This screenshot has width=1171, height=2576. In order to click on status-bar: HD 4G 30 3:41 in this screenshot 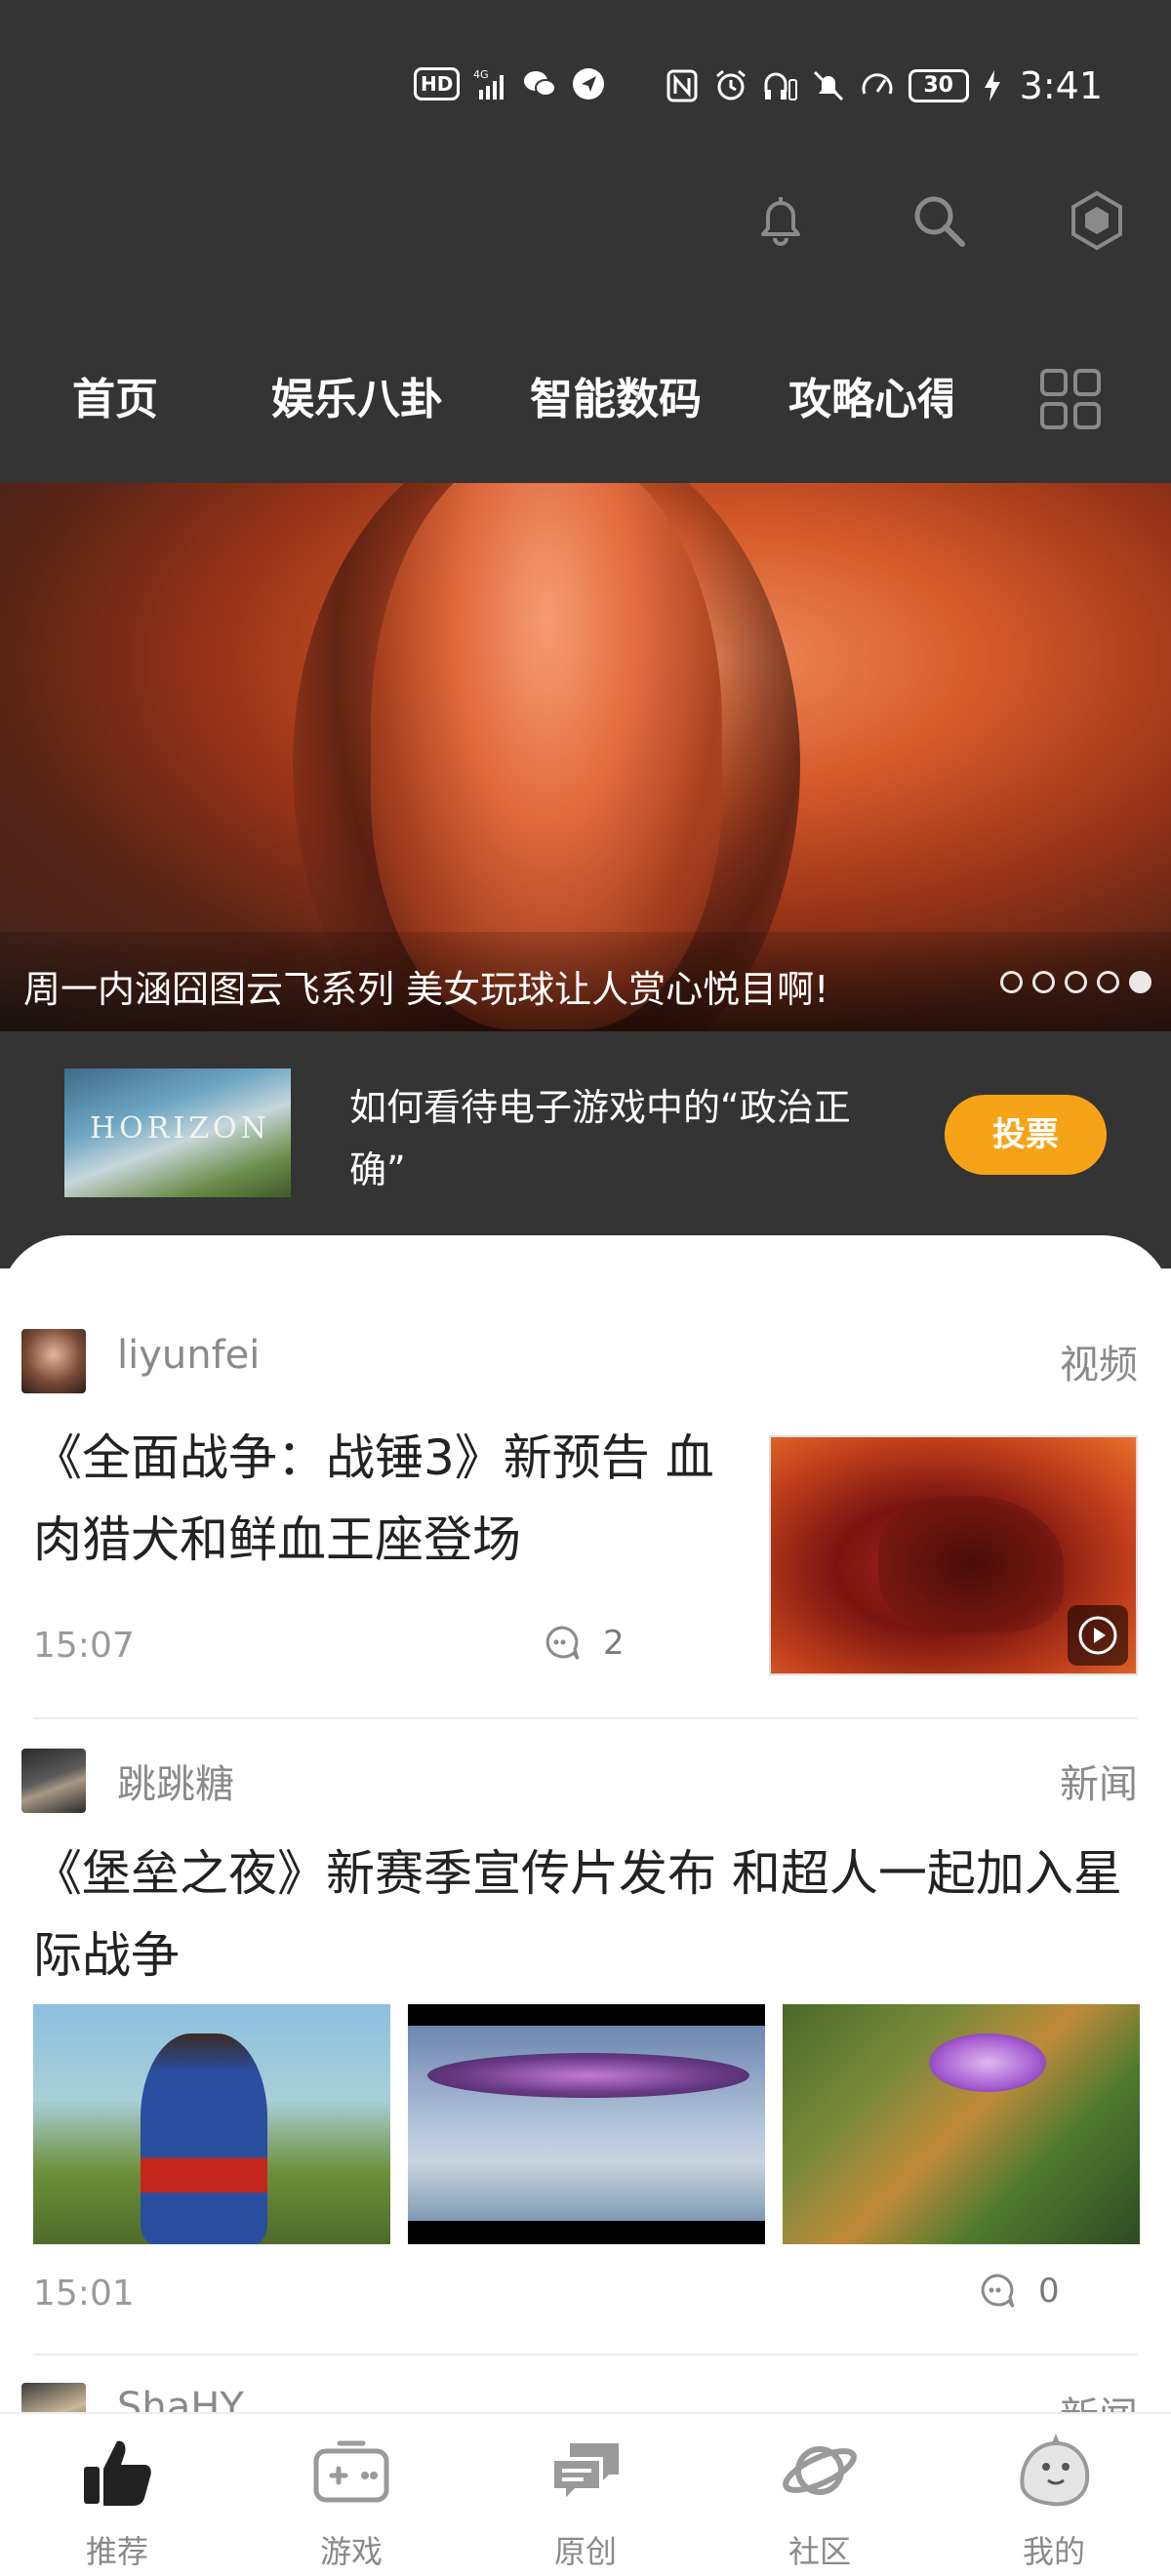, I will do `click(585, 73)`.